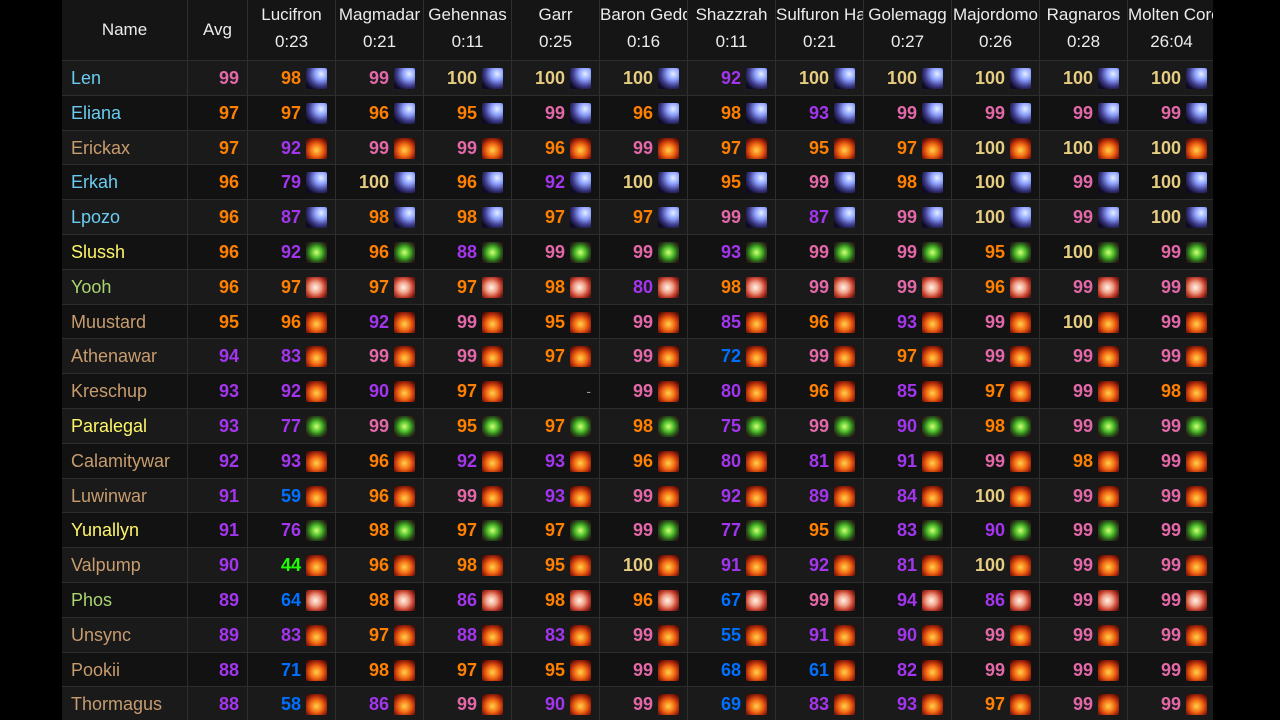  Describe the element at coordinates (732, 669) in the screenshot. I see `parse-cell: 68` at that location.